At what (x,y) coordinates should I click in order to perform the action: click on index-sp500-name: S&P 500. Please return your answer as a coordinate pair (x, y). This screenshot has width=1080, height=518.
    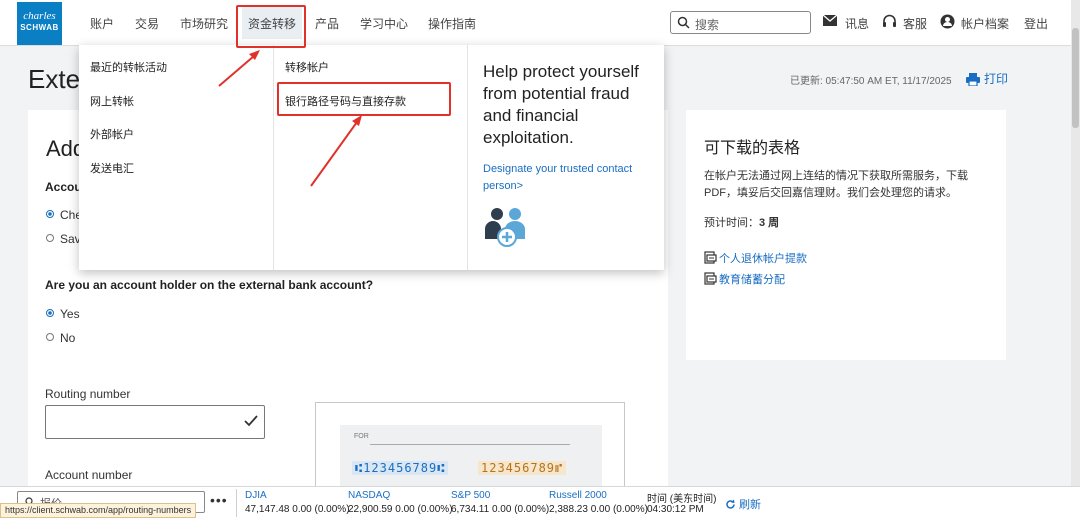
    Looking at the image, I should click on (470, 495).